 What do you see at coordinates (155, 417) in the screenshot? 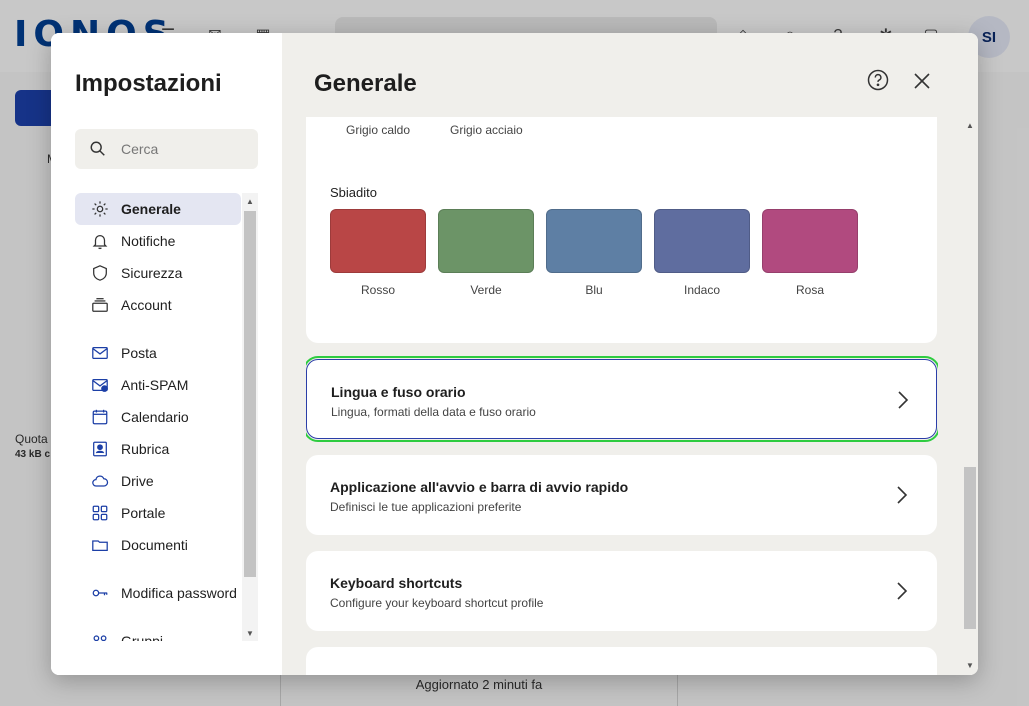
I see `nav-item-label: Calendario` at bounding box center [155, 417].